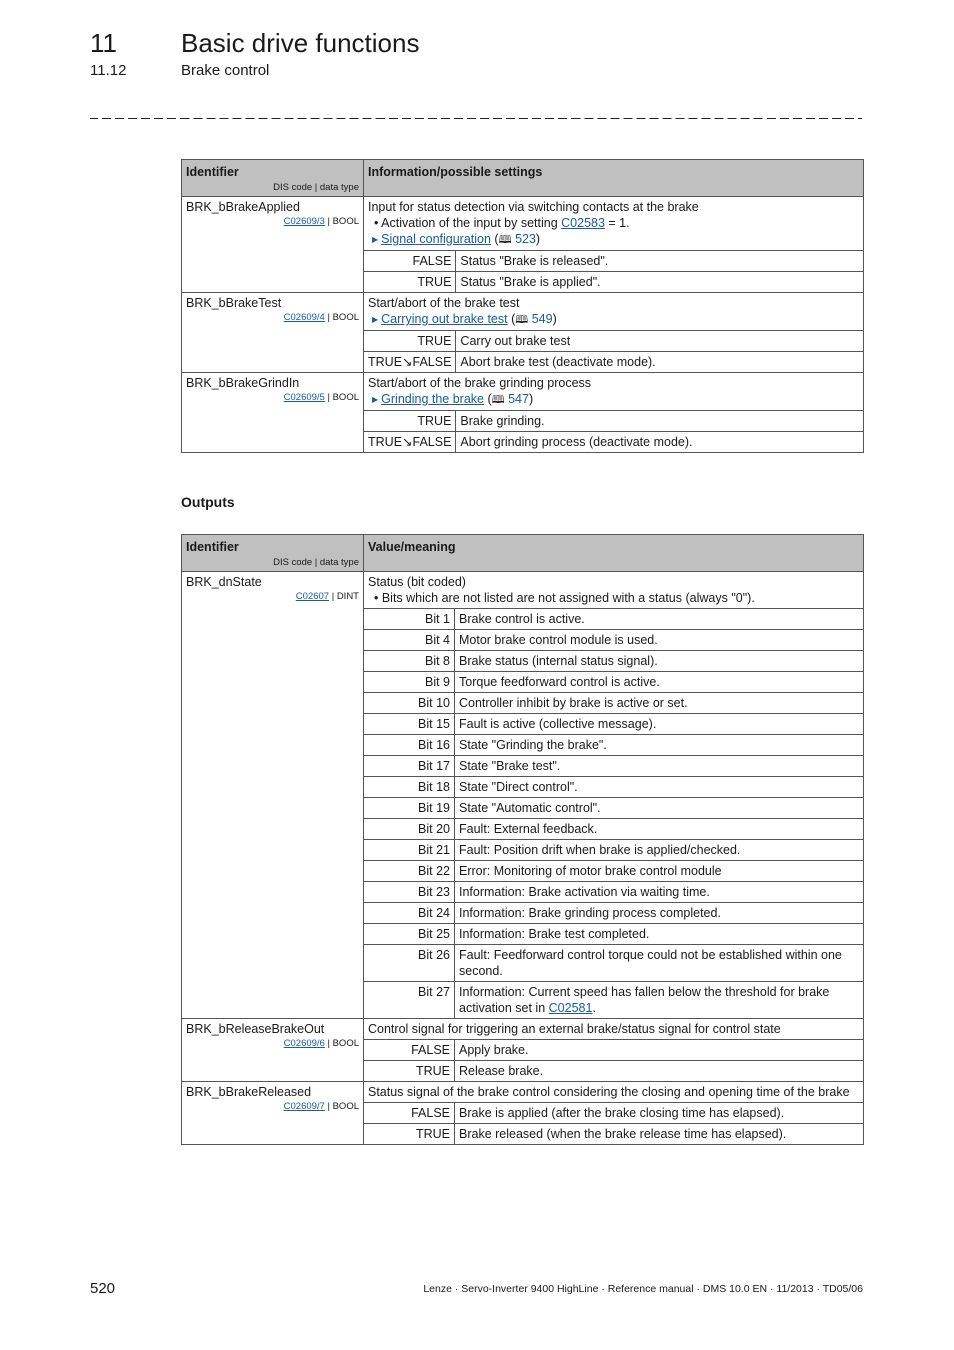  Describe the element at coordinates (659, 934) in the screenshot. I see `bit-meaning: Information: Brake test completed.` at that location.